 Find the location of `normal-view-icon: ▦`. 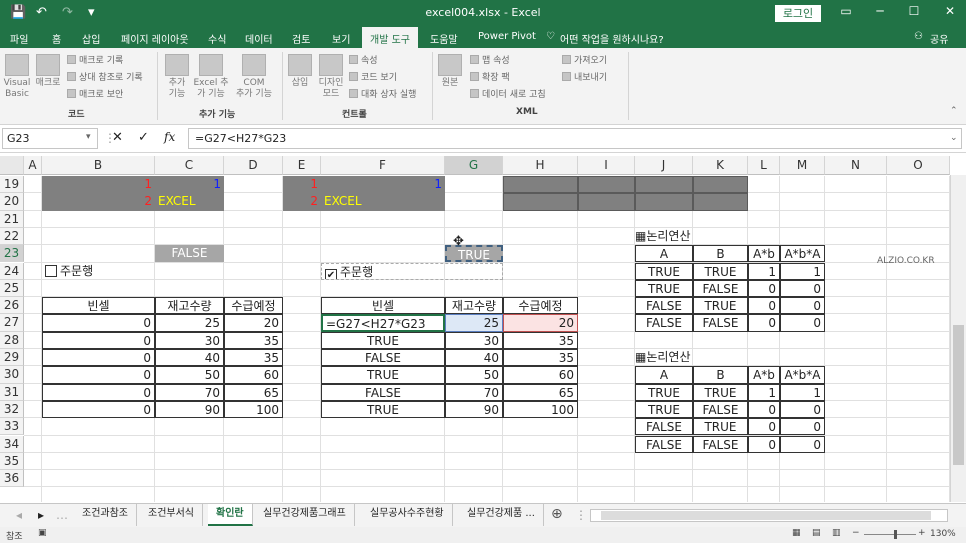

normal-view-icon: ▦ is located at coordinates (796, 533).